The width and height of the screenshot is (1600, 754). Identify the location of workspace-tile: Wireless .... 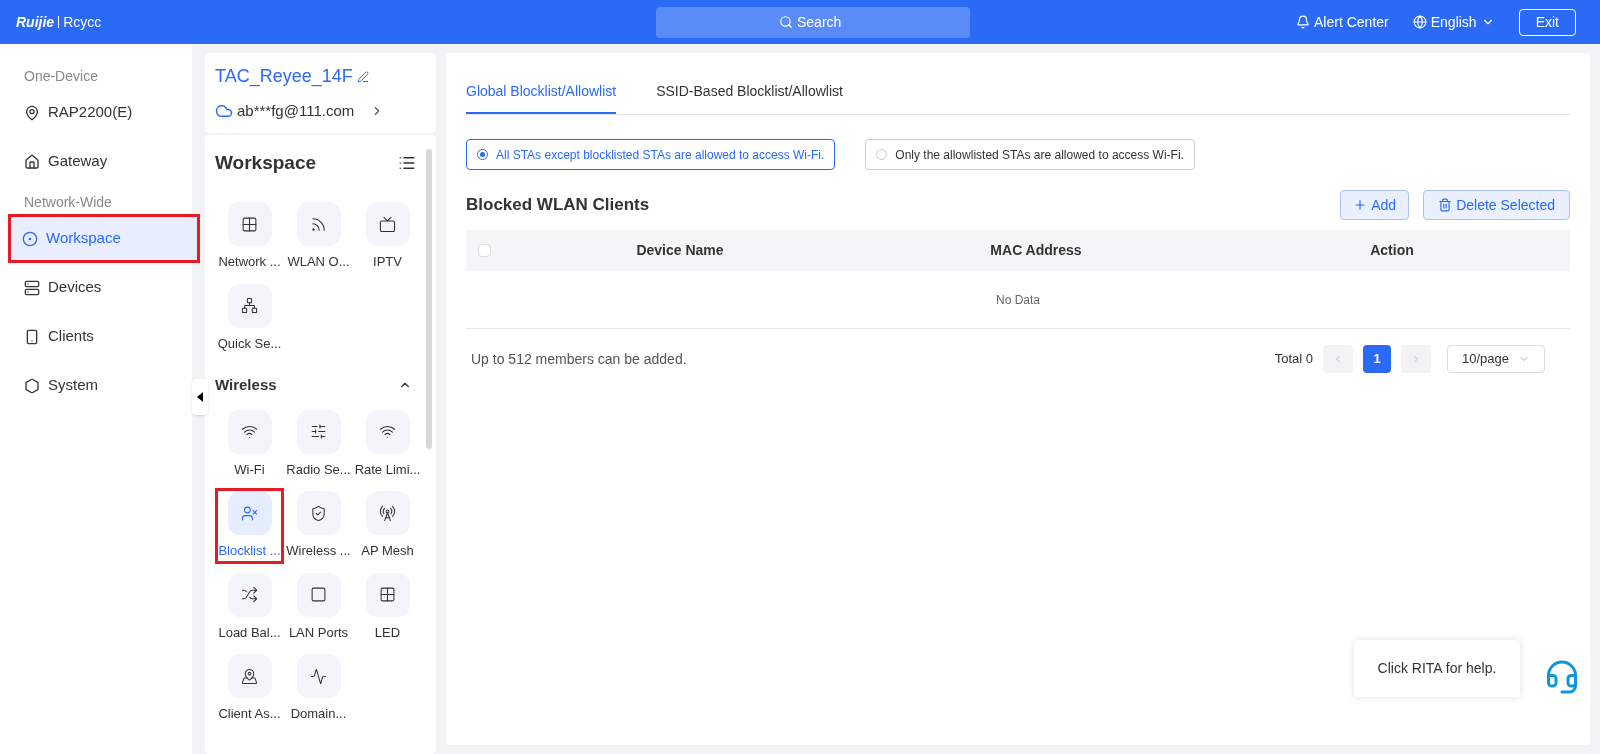
(318, 526).